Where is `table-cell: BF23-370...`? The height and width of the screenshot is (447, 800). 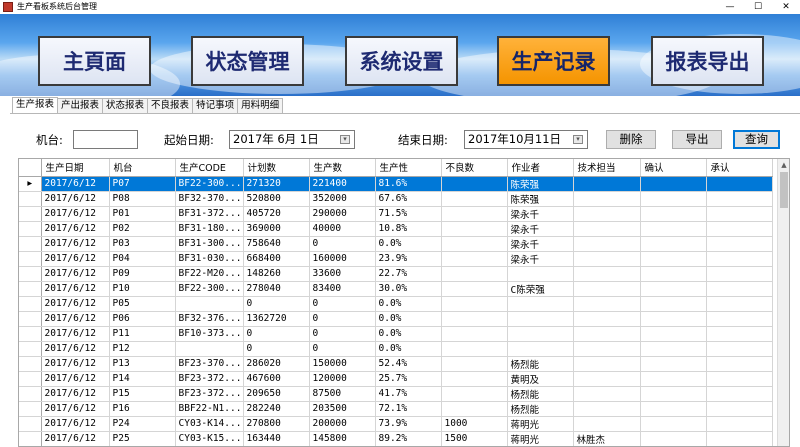
table-cell: BF23-370... is located at coordinates (209, 364).